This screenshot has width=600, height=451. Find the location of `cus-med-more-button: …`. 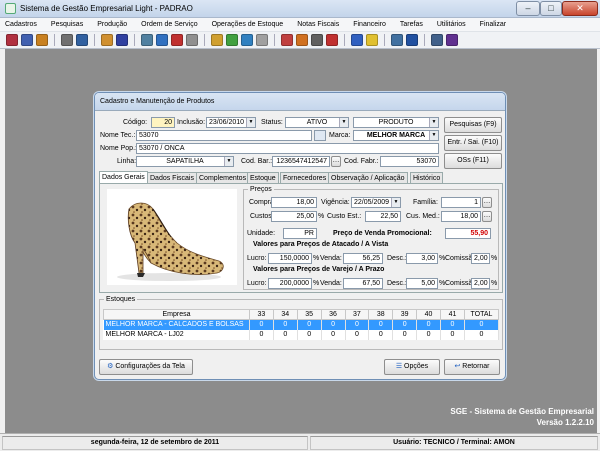

cus-med-more-button: … is located at coordinates (487, 216).